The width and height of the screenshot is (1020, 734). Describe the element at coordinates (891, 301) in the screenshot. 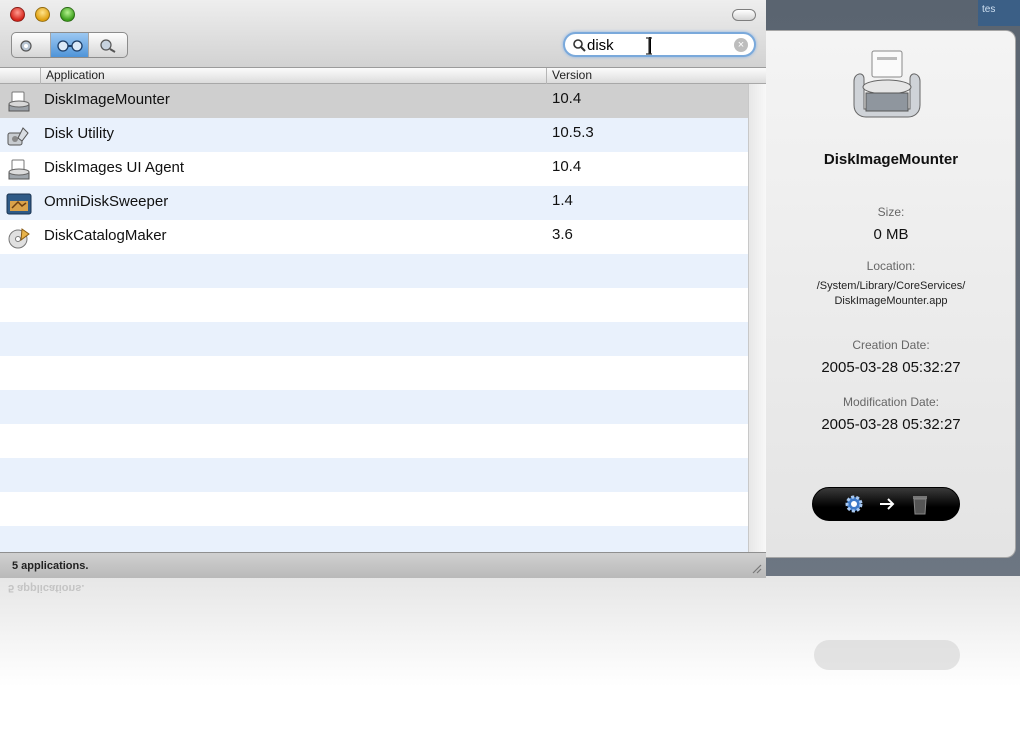

I see `location-path-line2: DiskImageMounter.app` at that location.